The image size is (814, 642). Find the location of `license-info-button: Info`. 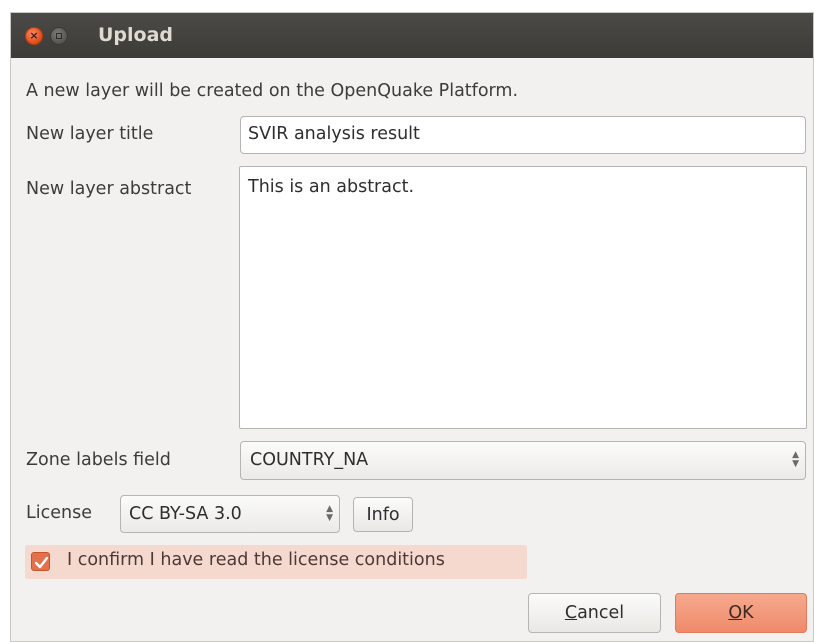

license-info-button: Info is located at coordinates (383, 514).